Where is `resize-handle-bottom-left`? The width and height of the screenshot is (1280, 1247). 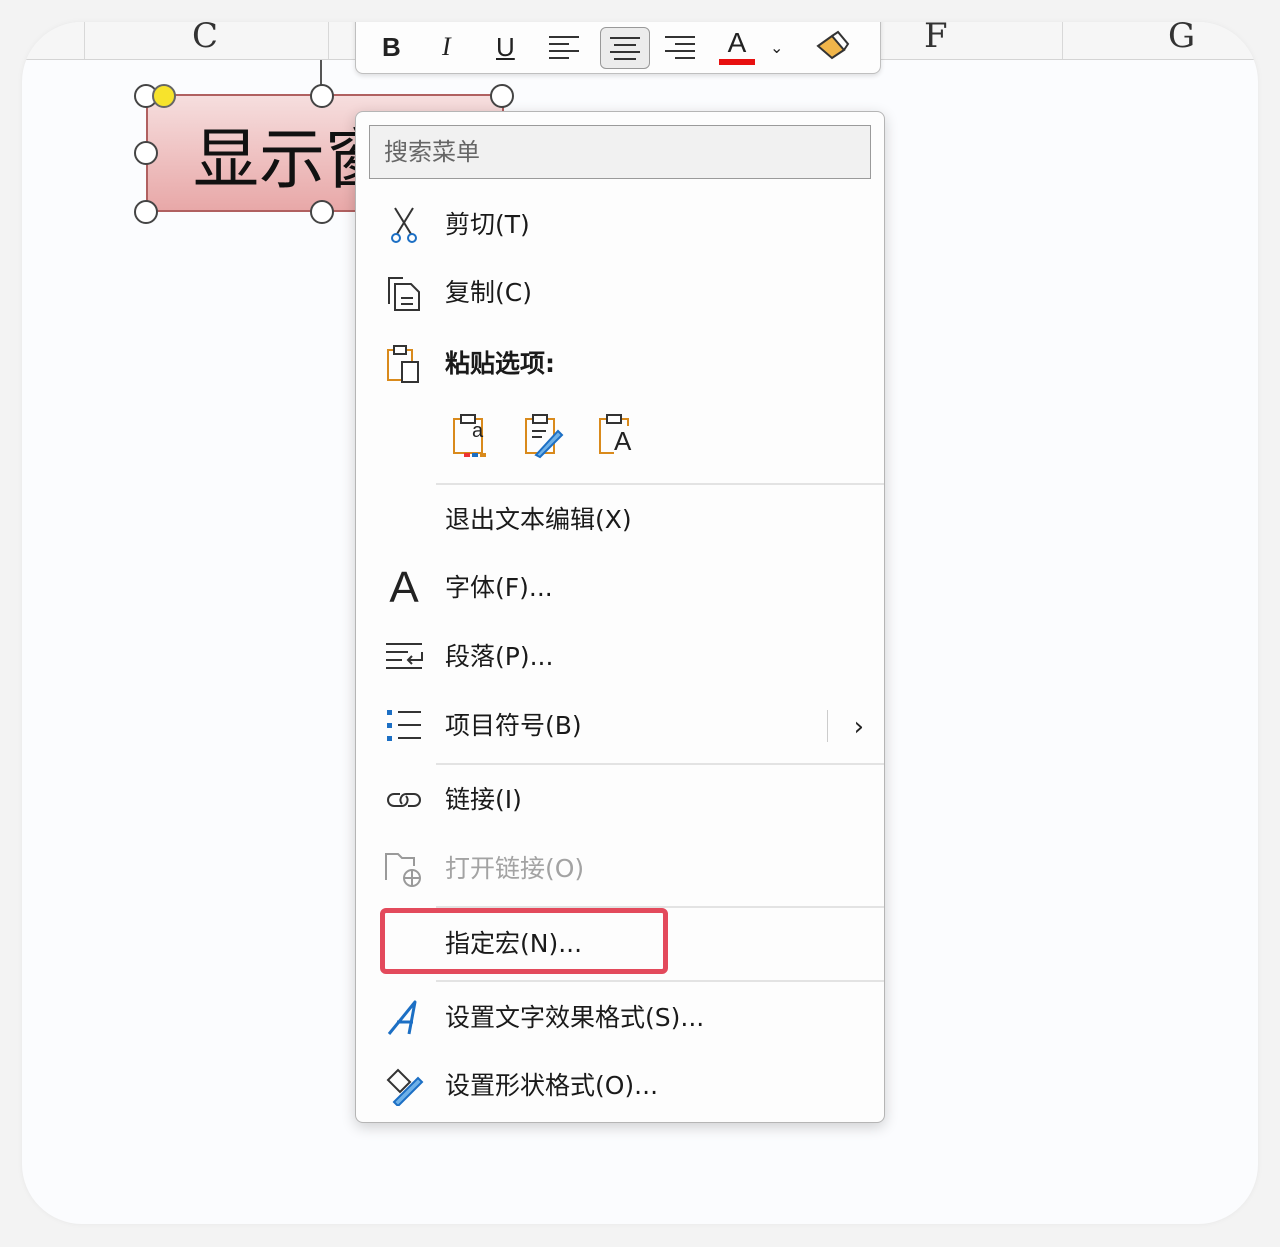 resize-handle-bottom-left is located at coordinates (146, 212).